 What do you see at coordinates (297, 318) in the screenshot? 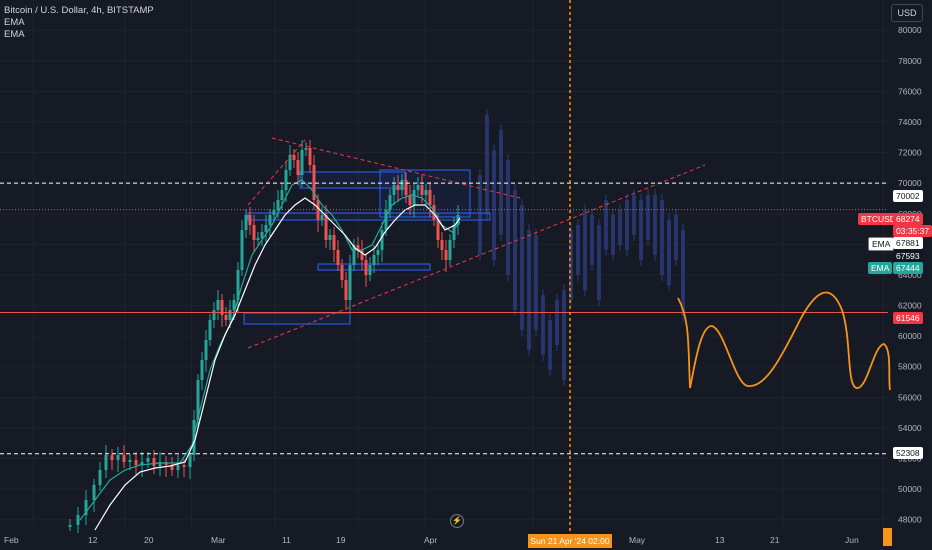
I see `consolidation-box` at bounding box center [297, 318].